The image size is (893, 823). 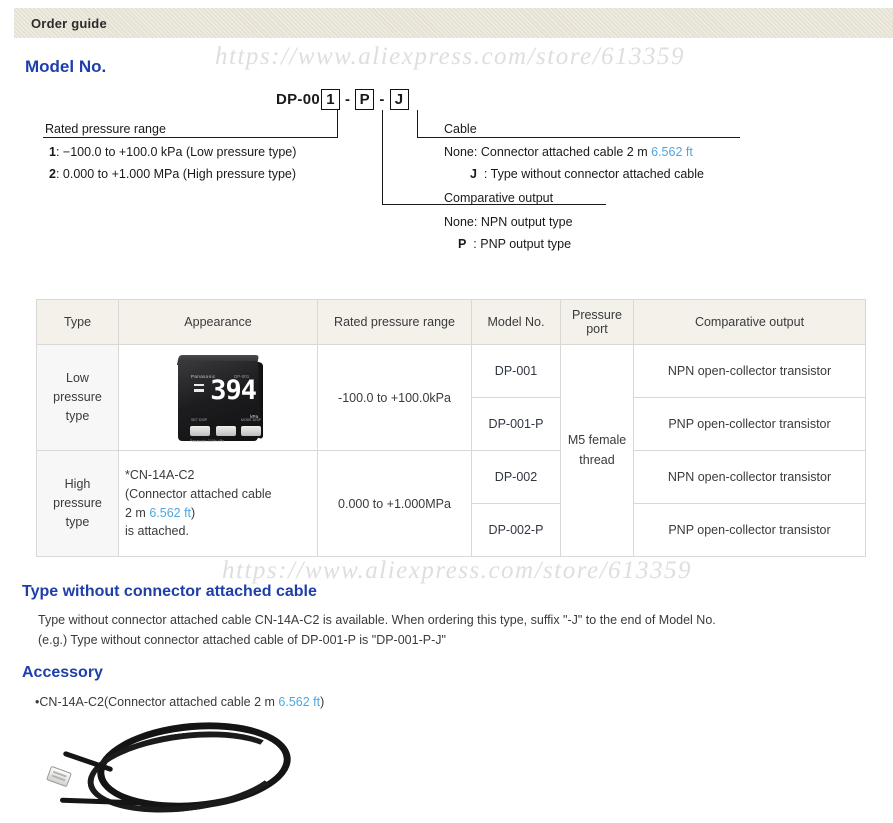 What do you see at coordinates (348, 99) in the screenshot?
I see `model-code-dash-1: -` at bounding box center [348, 99].